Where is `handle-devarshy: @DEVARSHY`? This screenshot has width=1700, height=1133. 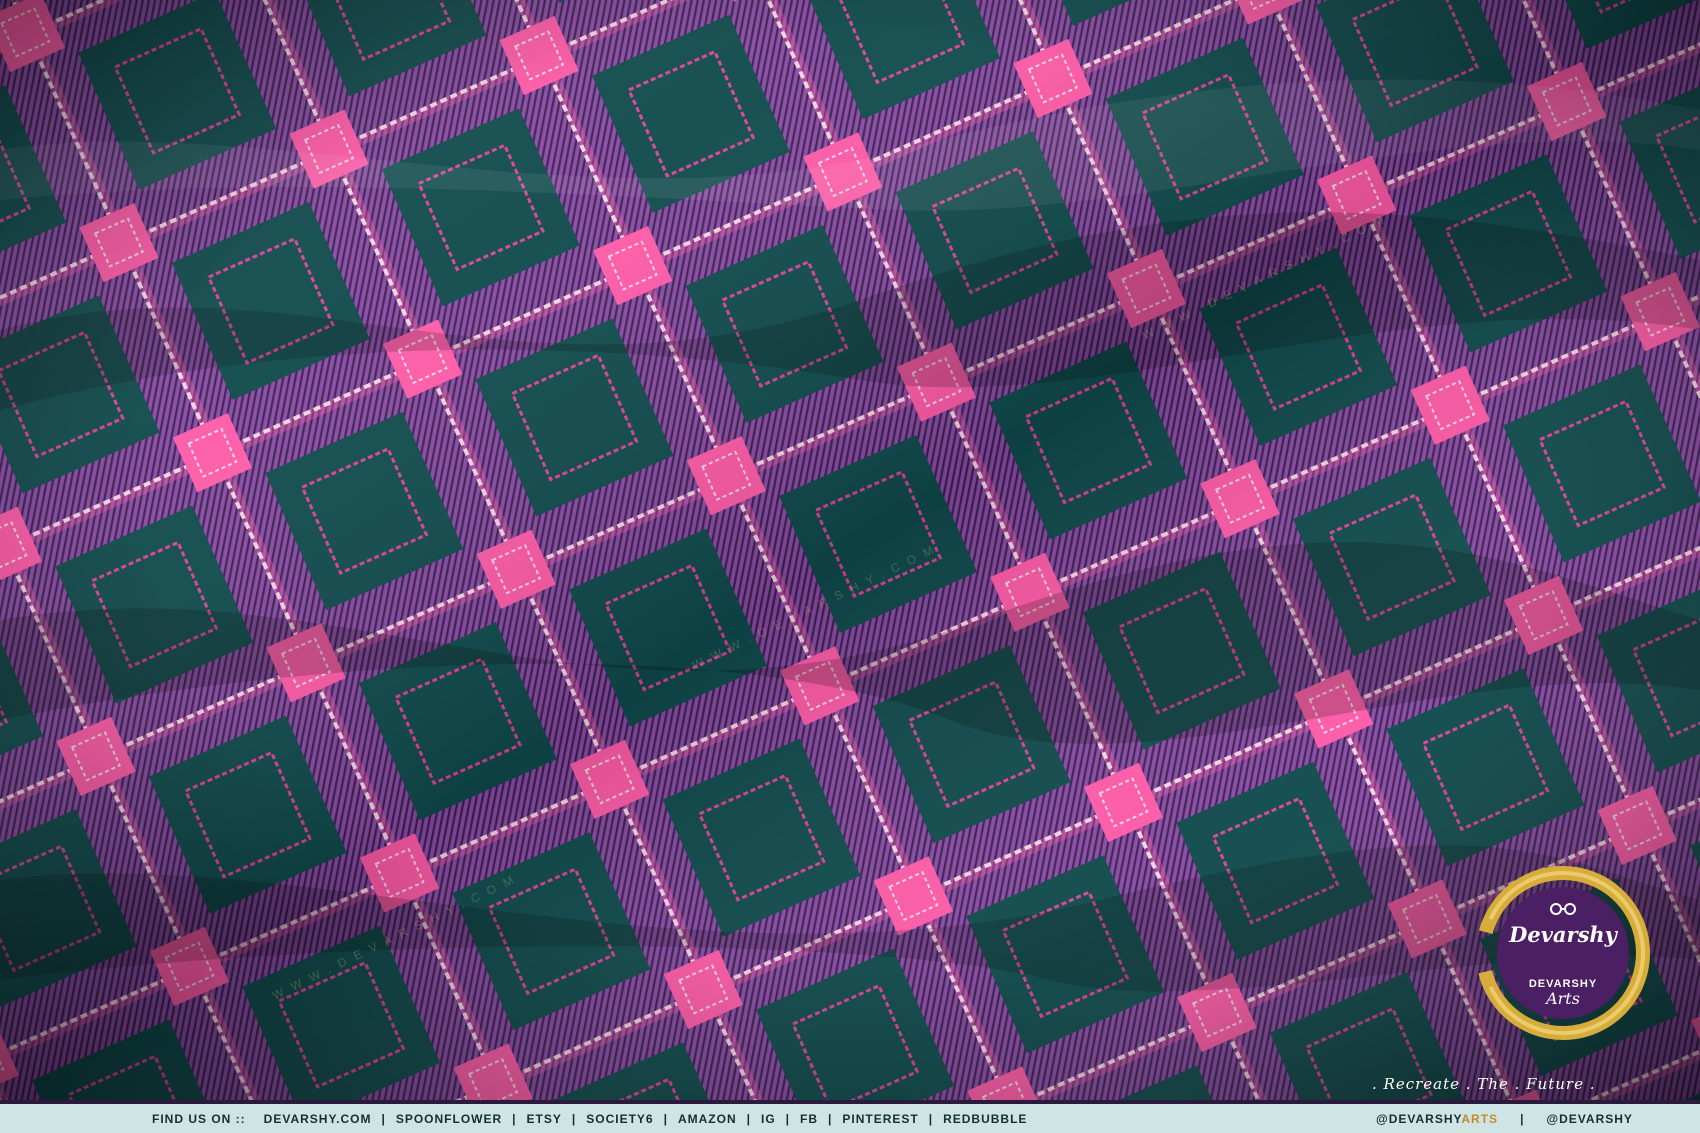 handle-devarshy: @DEVARSHY is located at coordinates (1589, 1119).